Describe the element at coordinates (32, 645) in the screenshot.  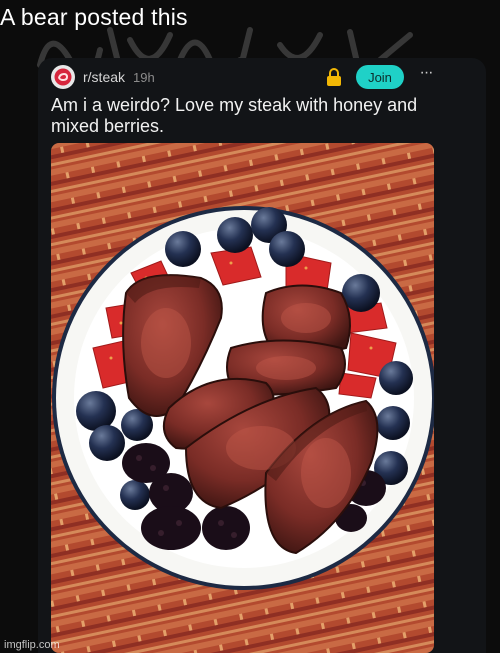
I see `watermark: imgflip.com` at that location.